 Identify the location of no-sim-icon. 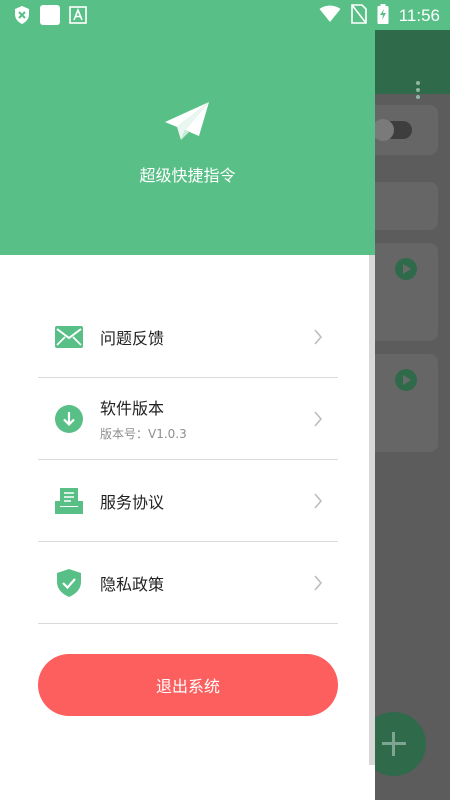
(358, 16).